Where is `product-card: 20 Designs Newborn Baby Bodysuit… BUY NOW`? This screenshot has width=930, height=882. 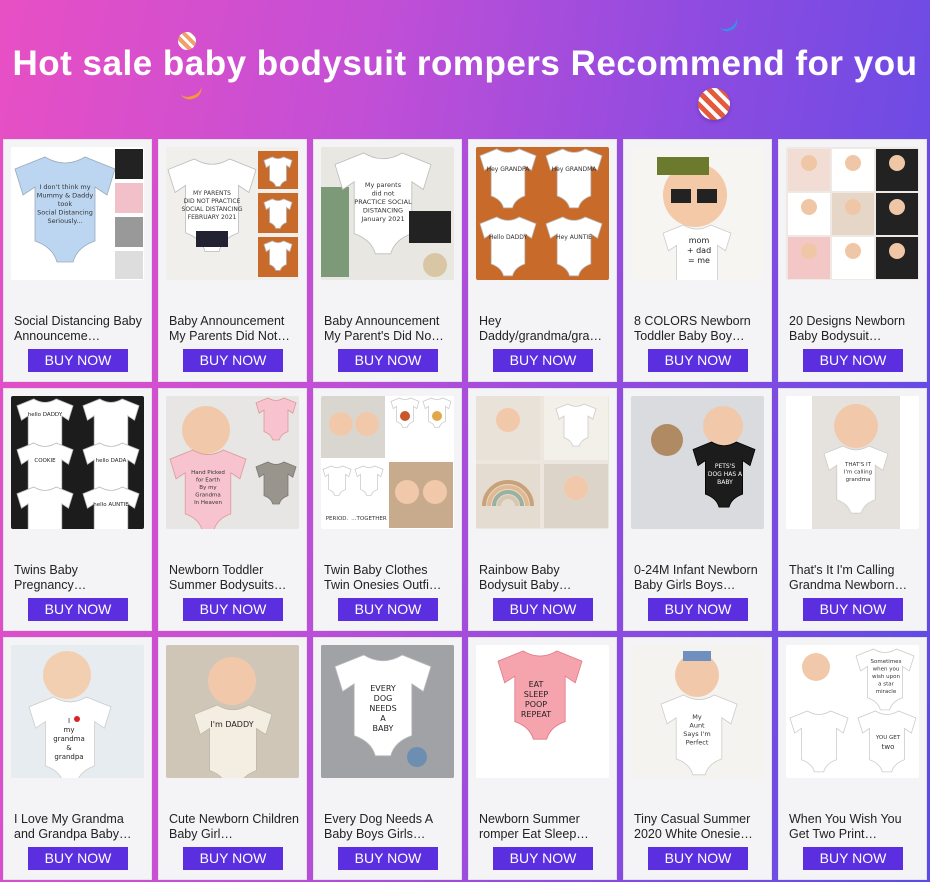
product-card: 20 Designs Newborn Baby Bodysuit… BUY NOW is located at coordinates (852, 260).